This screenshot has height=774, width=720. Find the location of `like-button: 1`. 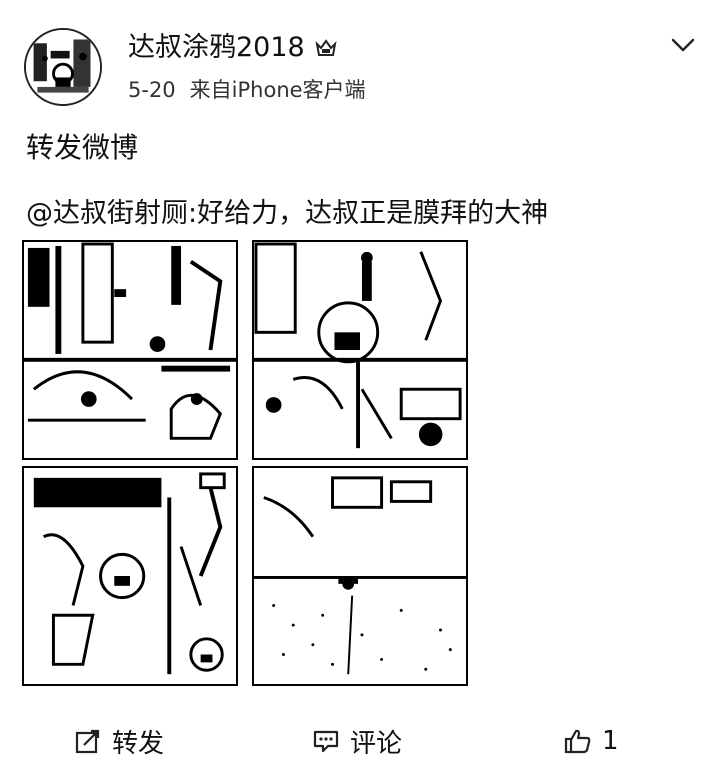

like-button: 1 is located at coordinates (591, 741).